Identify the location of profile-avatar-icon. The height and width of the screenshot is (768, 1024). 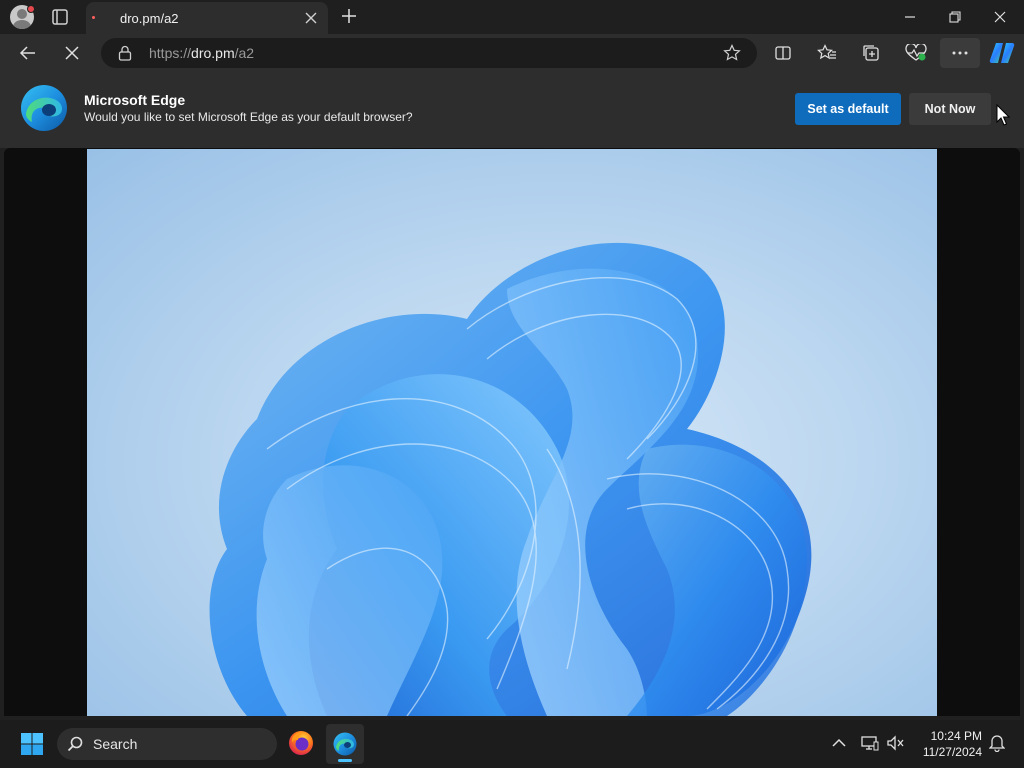
(22, 17).